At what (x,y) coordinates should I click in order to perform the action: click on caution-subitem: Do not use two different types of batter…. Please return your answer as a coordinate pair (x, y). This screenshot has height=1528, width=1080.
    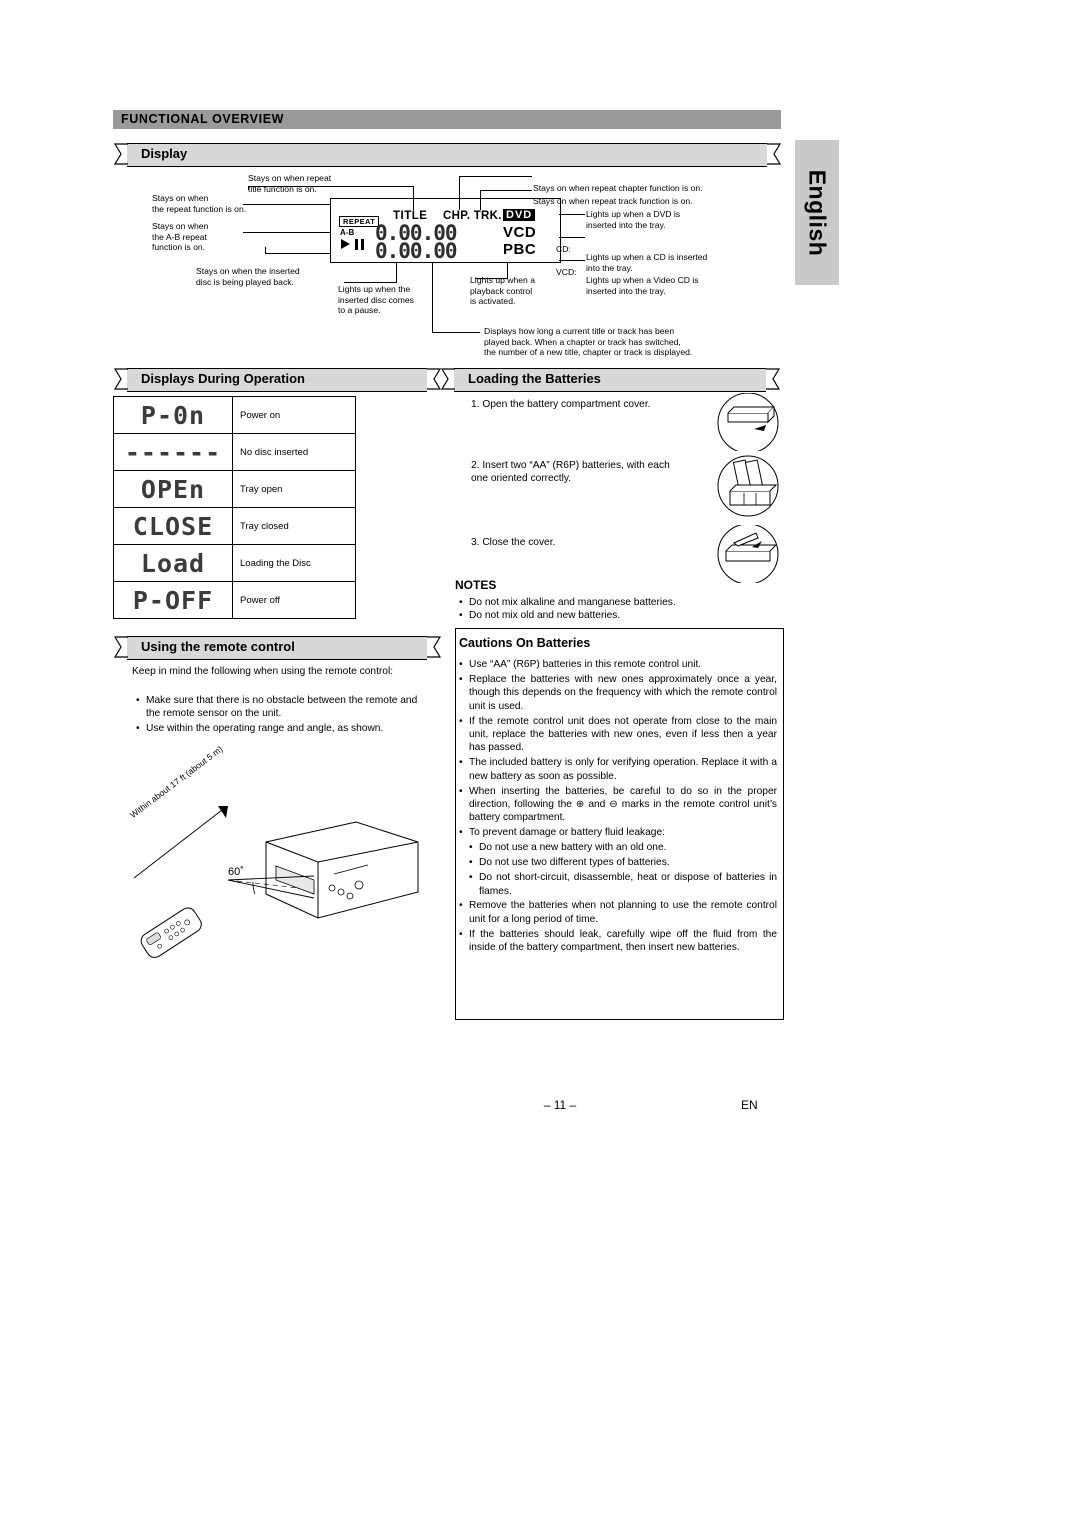
    Looking at the image, I should click on (618, 863).